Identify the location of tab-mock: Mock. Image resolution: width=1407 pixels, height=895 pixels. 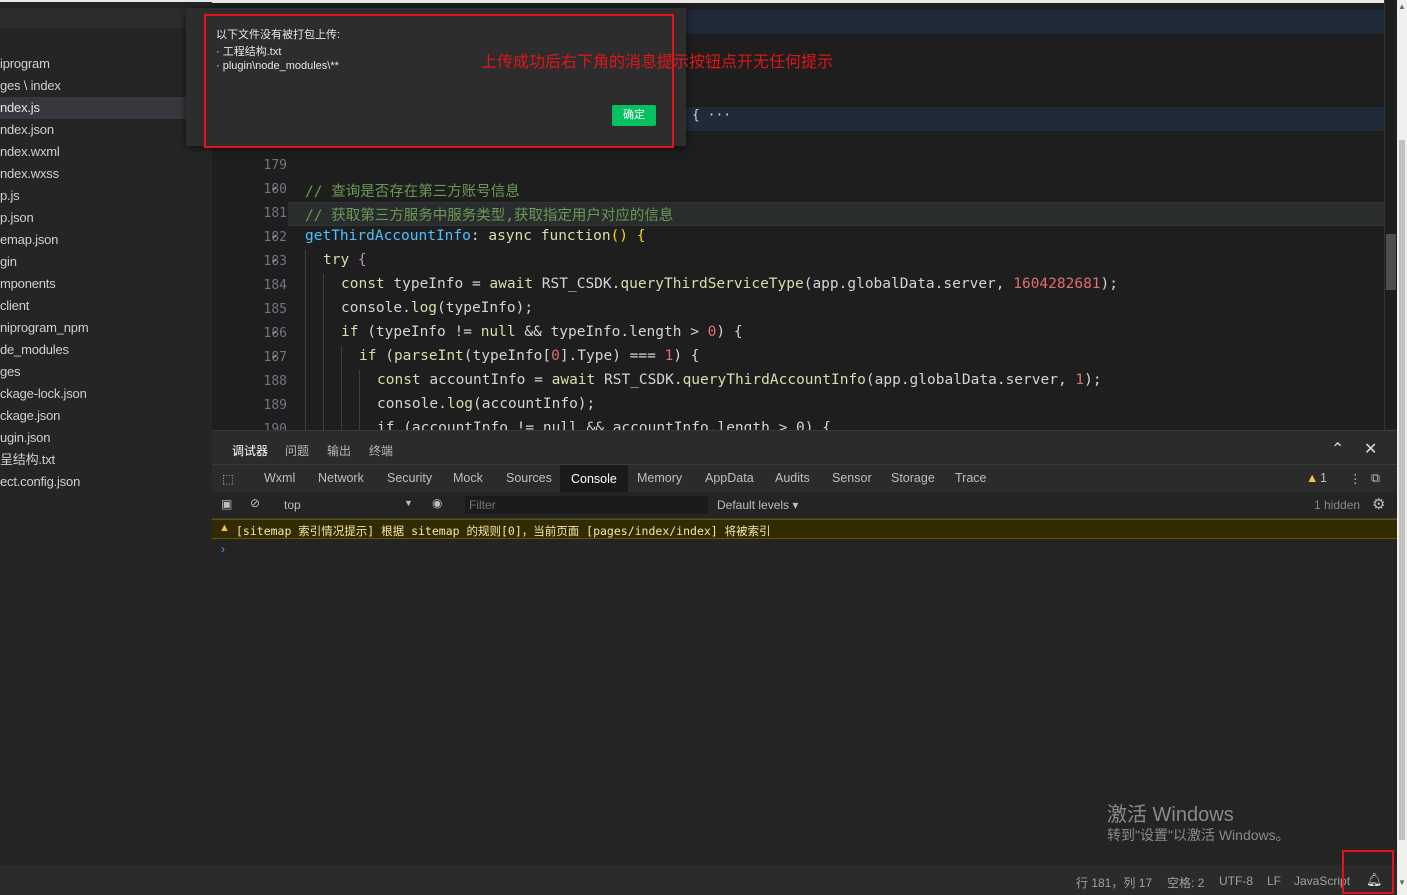
(468, 478).